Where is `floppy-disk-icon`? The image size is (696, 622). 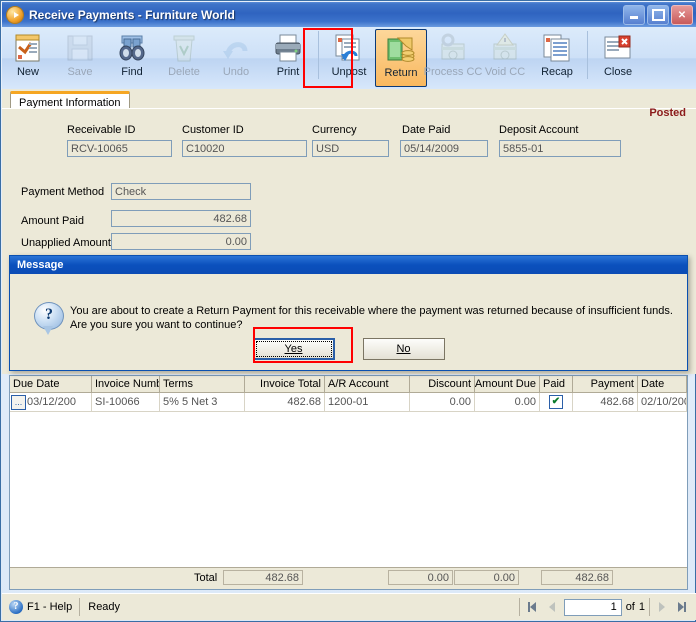
floppy-disk-icon is located at coordinates (80, 48).